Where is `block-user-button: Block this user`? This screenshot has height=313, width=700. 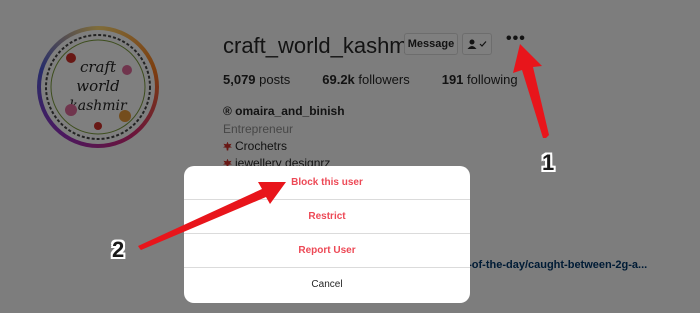
block-user-button: Block this user is located at coordinates (327, 183).